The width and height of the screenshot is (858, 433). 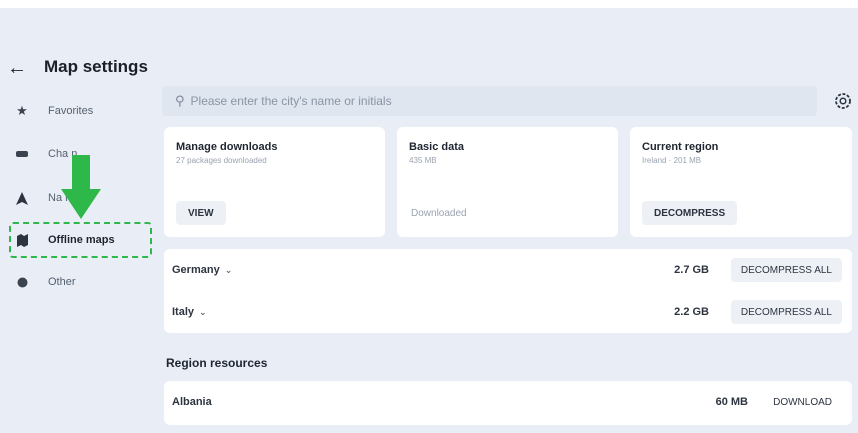 What do you see at coordinates (22, 154) in the screenshot?
I see `car-icon` at bounding box center [22, 154].